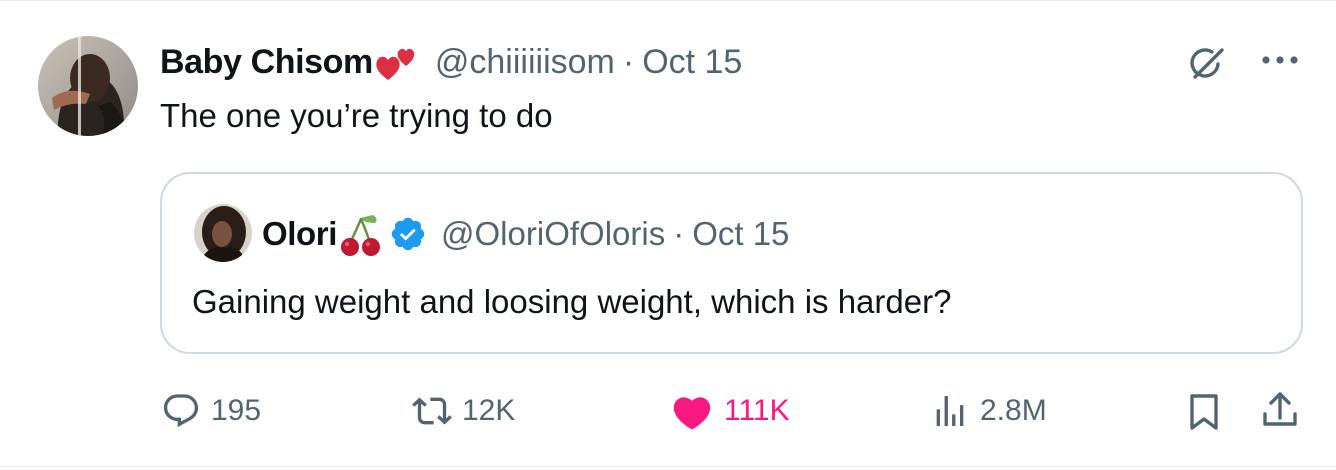 Image resolution: width=1336 pixels, height=470 pixels. What do you see at coordinates (757, 410) in the screenshot?
I see `like-count: 111K` at bounding box center [757, 410].